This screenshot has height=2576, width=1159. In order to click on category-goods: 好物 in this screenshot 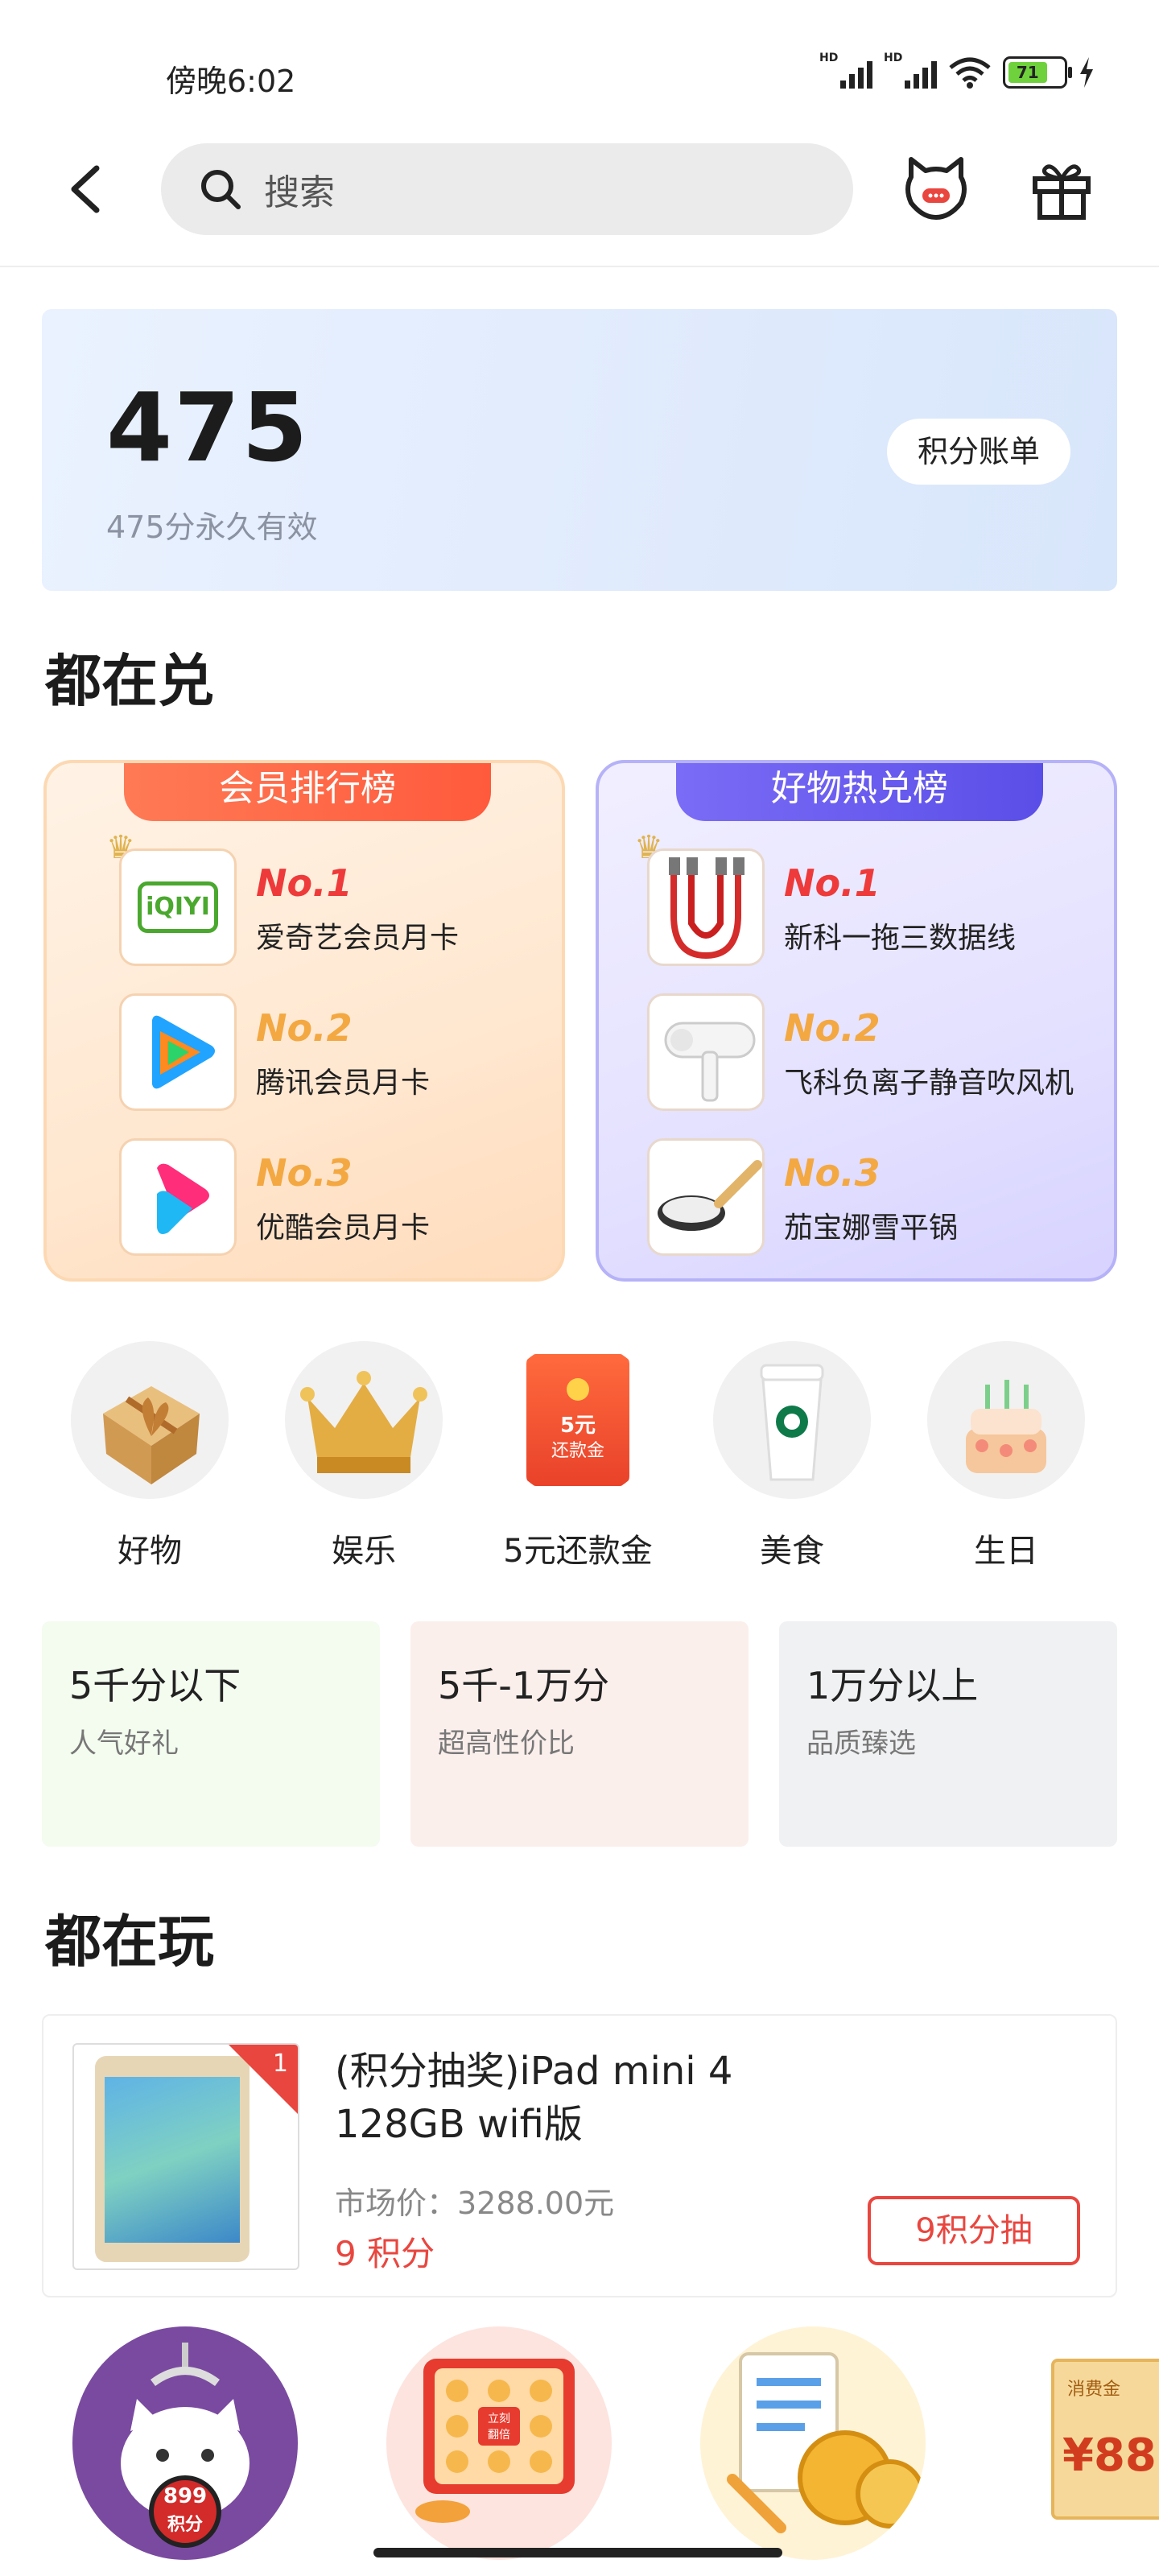, I will do `click(149, 1456)`.